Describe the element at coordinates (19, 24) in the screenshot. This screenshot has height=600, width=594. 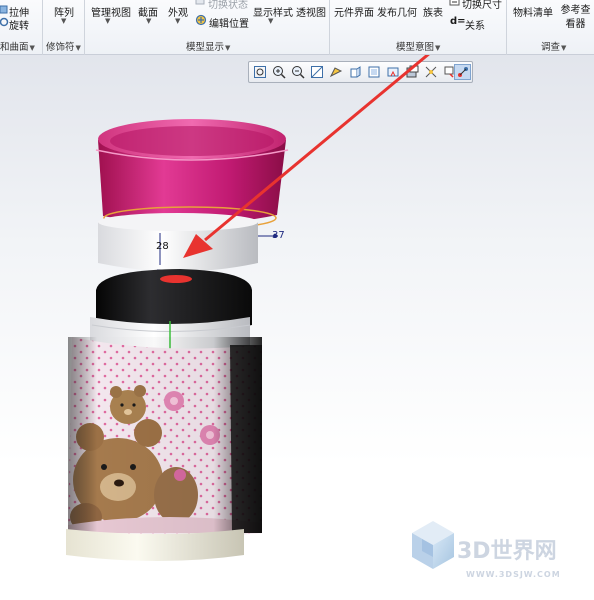
I see `revolve-button: 旋转` at that location.